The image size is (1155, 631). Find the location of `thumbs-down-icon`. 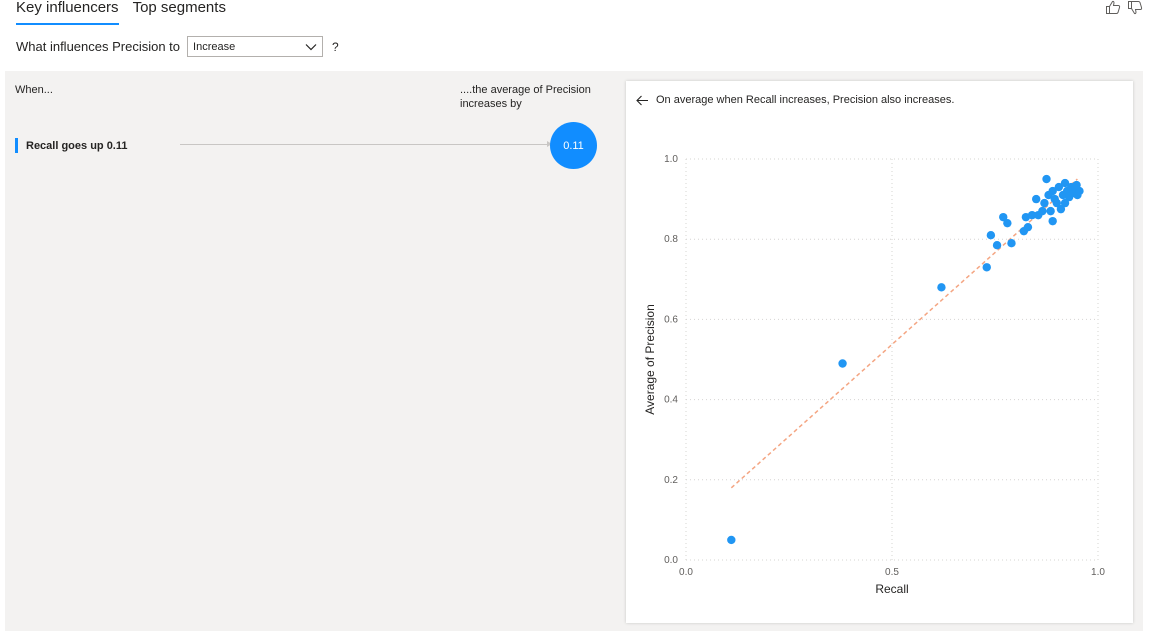

thumbs-down-icon is located at coordinates (1135, 7).